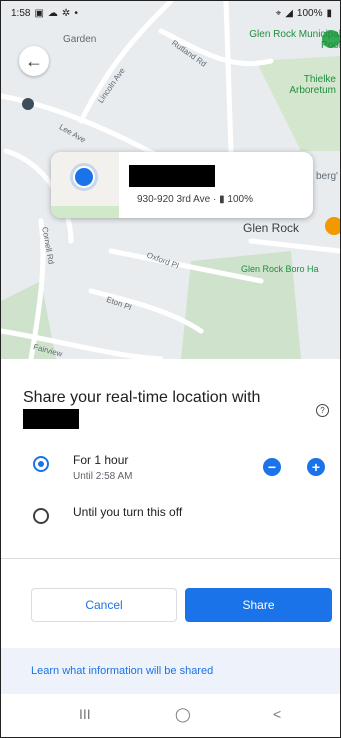 The image size is (341, 738). I want to click on arrow-left-icon: ←, so click(34, 60).